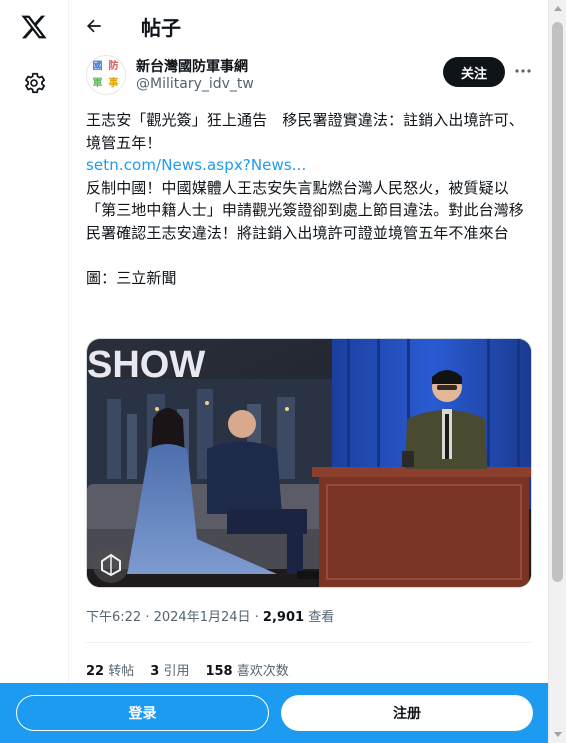 This screenshot has height=743, width=566. What do you see at coordinates (262, 671) in the screenshot?
I see `like-label: 喜欢次数` at bounding box center [262, 671].